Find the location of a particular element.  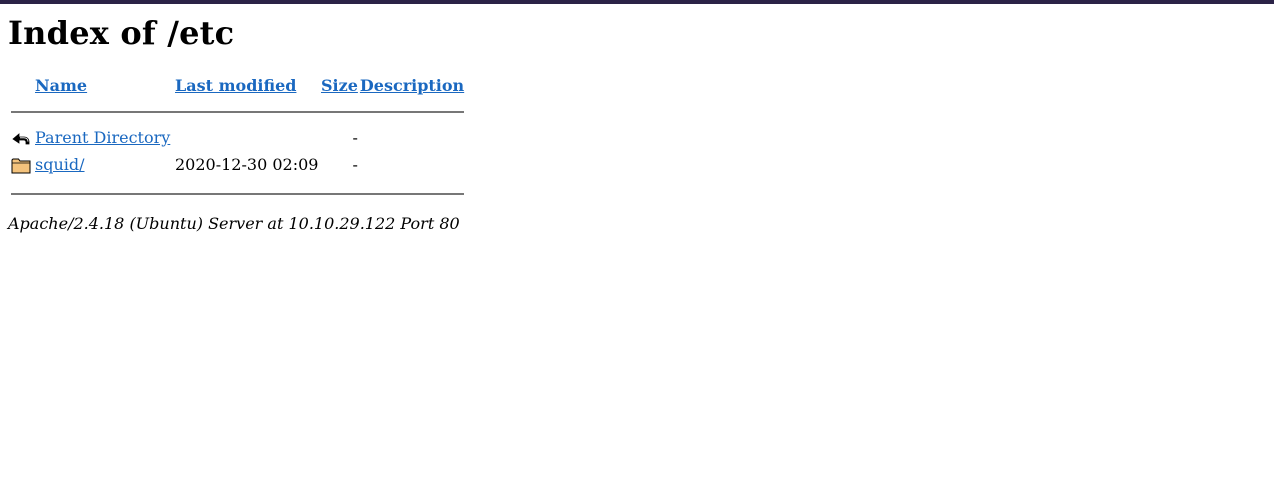

file-name-cell: squid/ is located at coordinates (104, 164).